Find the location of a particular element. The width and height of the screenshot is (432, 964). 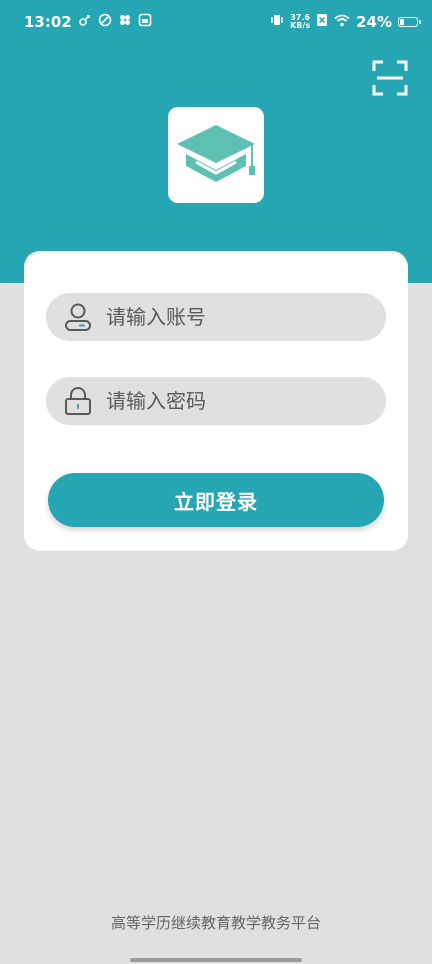

link-icon is located at coordinates (85, 22).